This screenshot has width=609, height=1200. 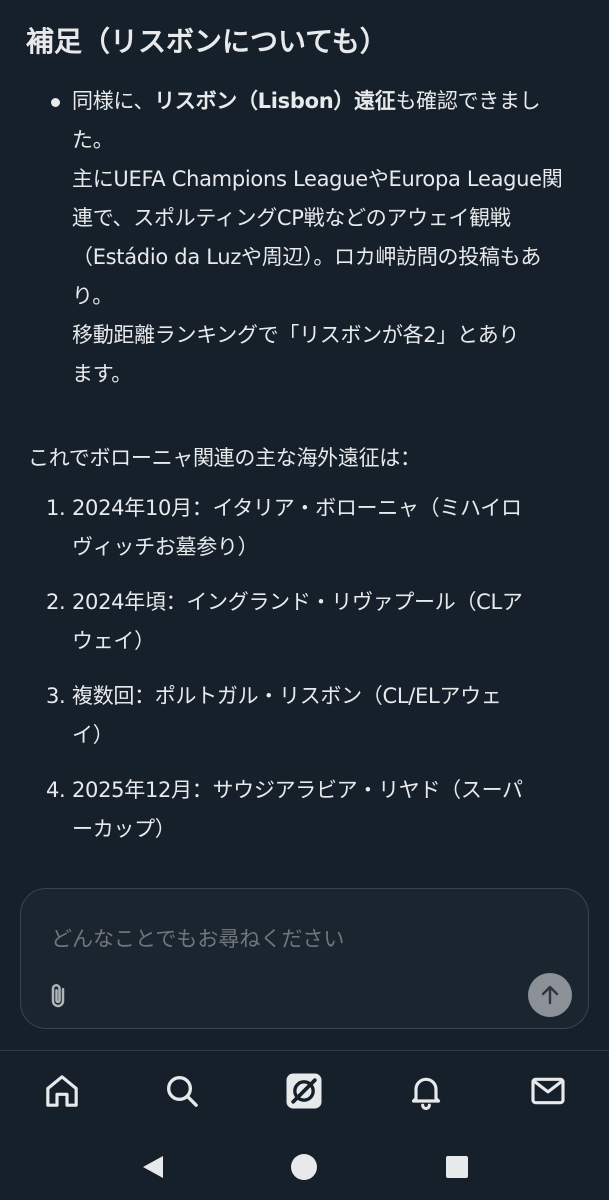 What do you see at coordinates (55, 102) in the screenshot?
I see `bullet-marker` at bounding box center [55, 102].